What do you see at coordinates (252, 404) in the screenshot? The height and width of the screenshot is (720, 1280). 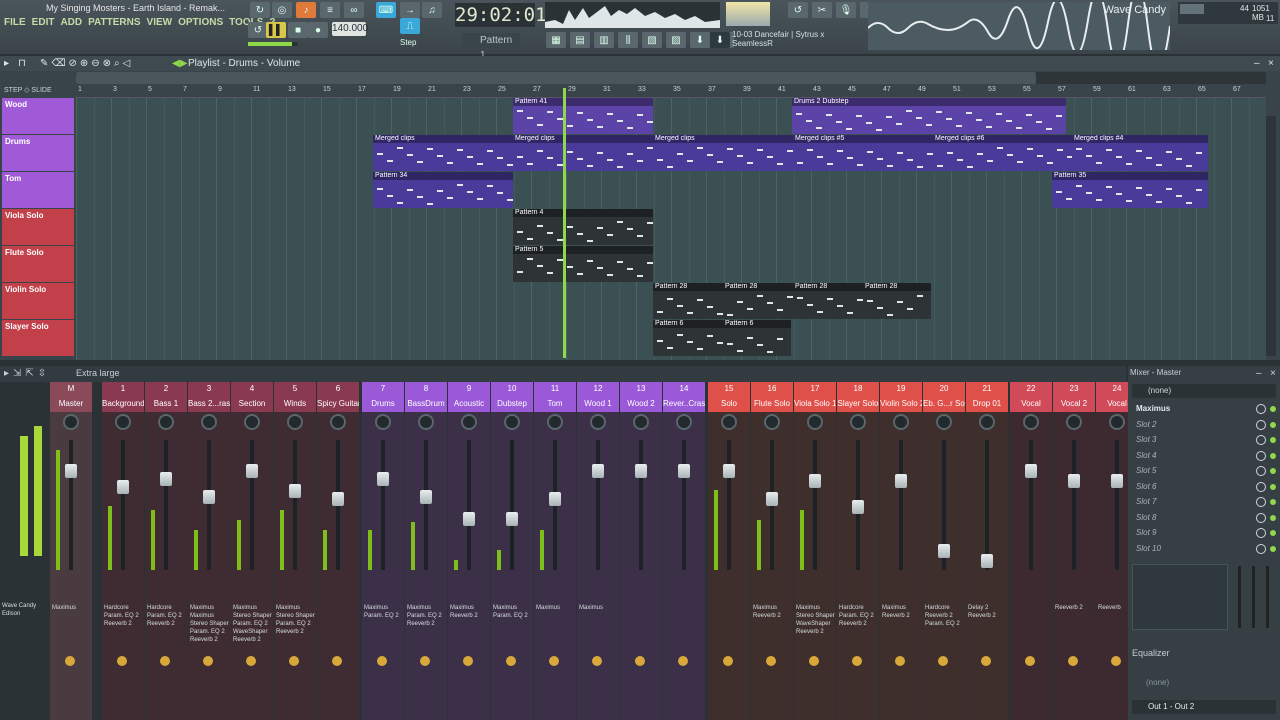 I see `strip-label: Section` at bounding box center [252, 404].